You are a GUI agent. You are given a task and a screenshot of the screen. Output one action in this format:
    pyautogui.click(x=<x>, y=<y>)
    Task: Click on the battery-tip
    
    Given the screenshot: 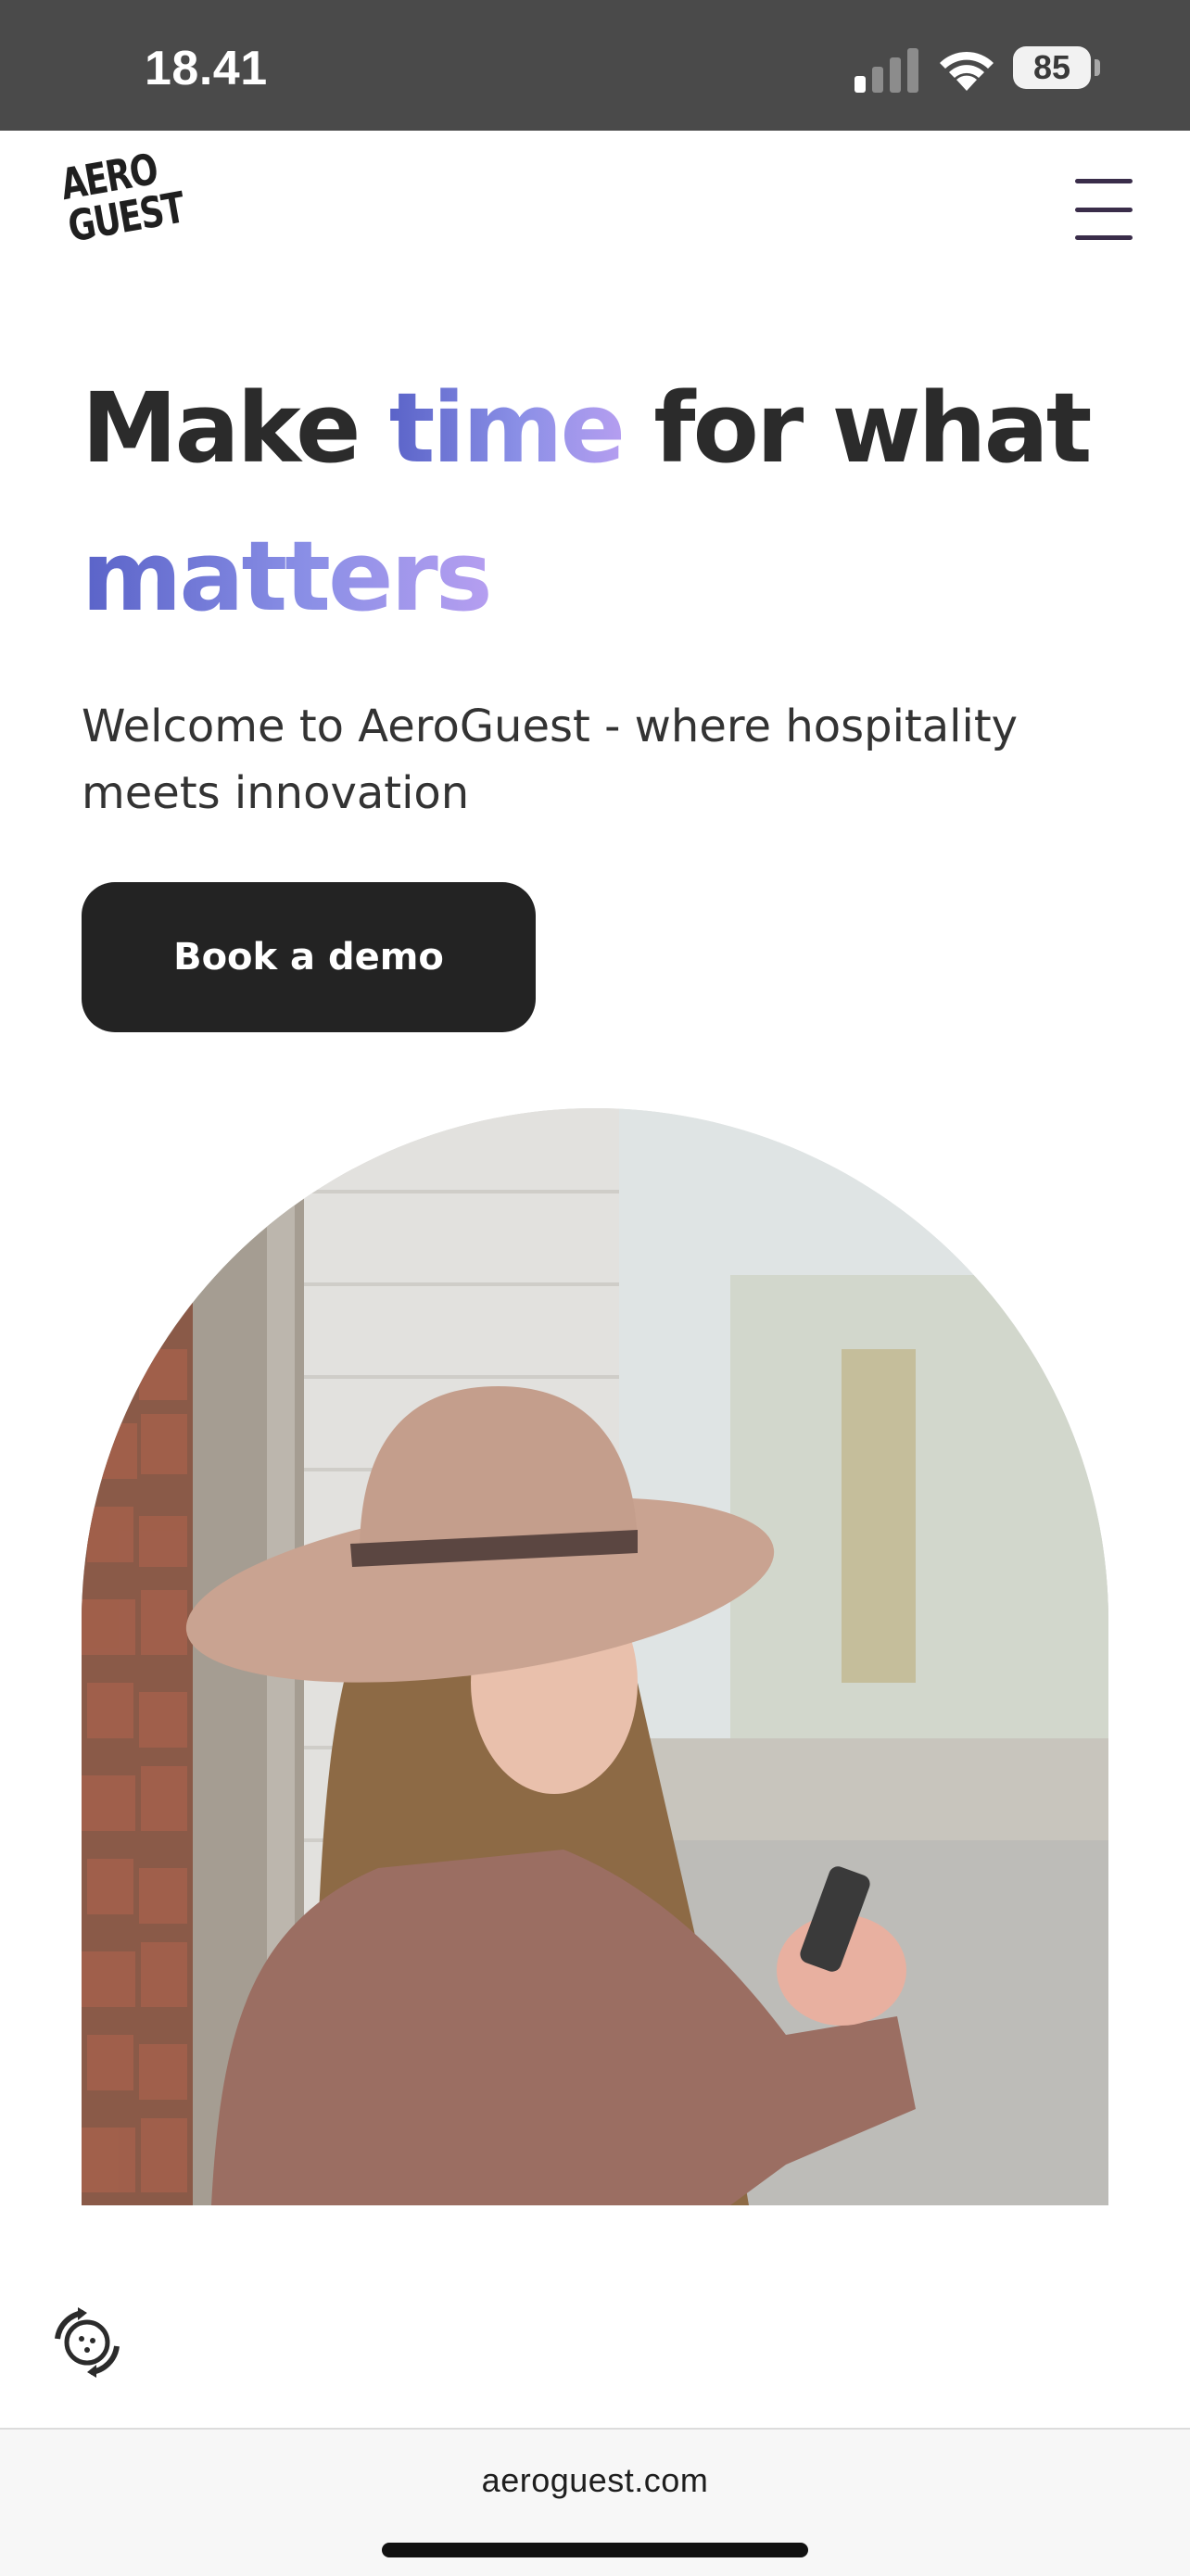 What is the action you would take?
    pyautogui.click(x=1097, y=68)
    